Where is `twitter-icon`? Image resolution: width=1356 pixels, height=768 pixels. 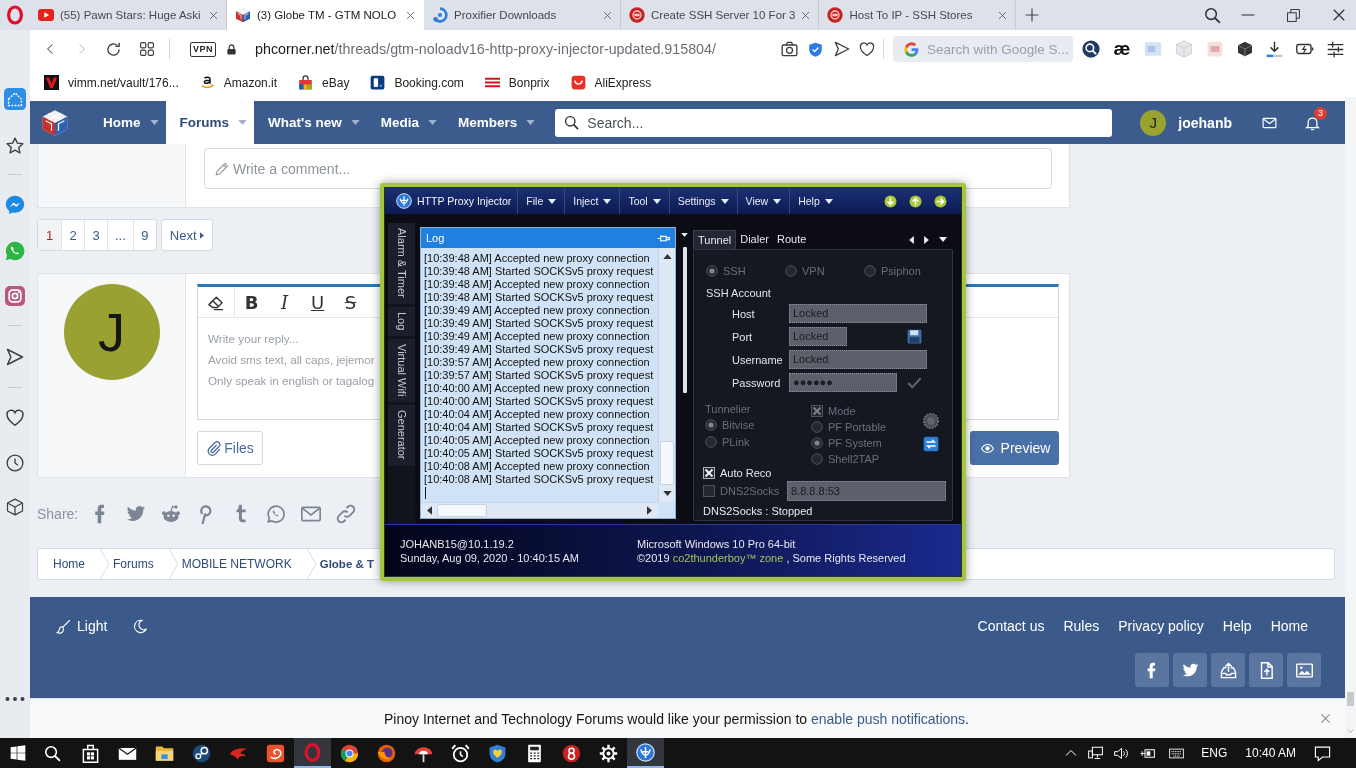 twitter-icon is located at coordinates (136, 514).